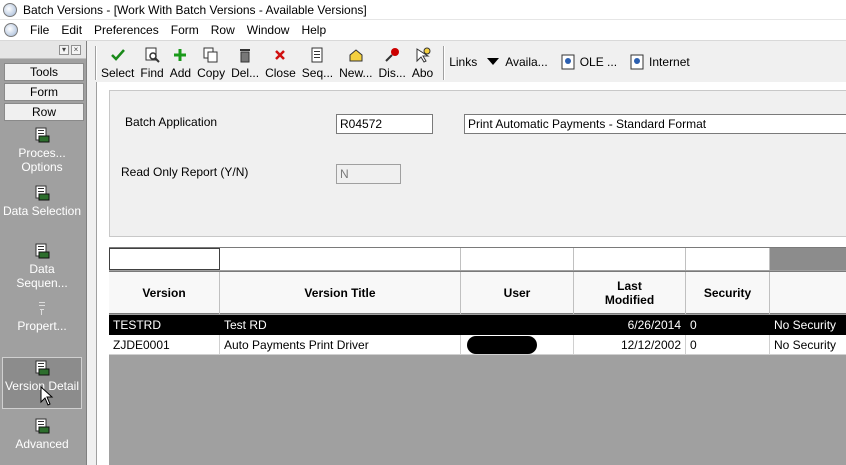 The width and height of the screenshot is (846, 465). I want to click on menu-window: Window, so click(268, 30).